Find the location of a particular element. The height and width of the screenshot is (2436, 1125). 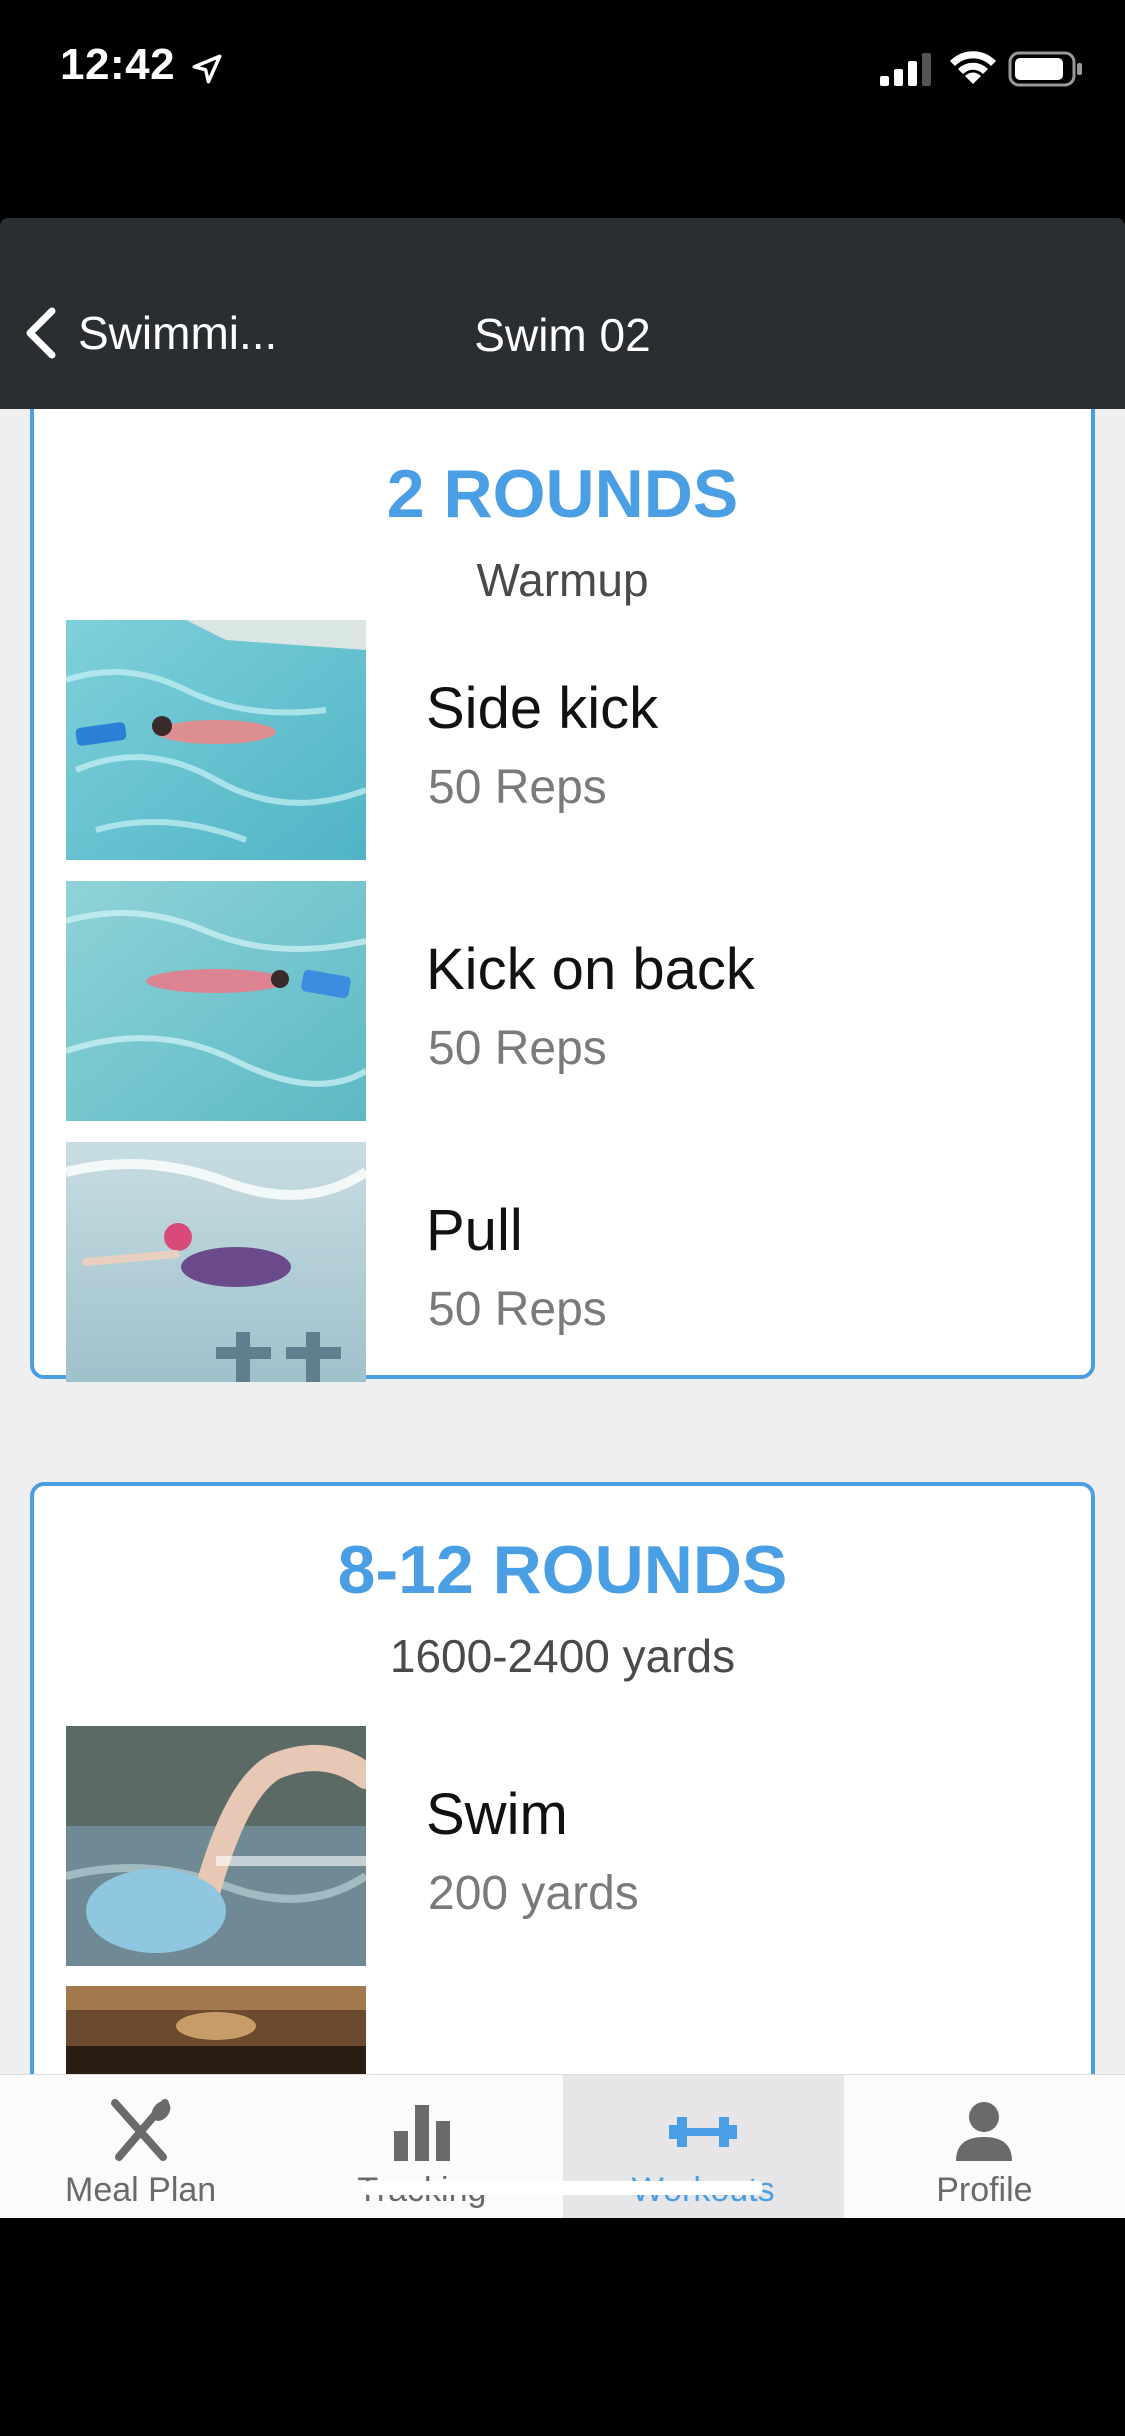

exercise-name: Kick on back is located at coordinates (590, 969).